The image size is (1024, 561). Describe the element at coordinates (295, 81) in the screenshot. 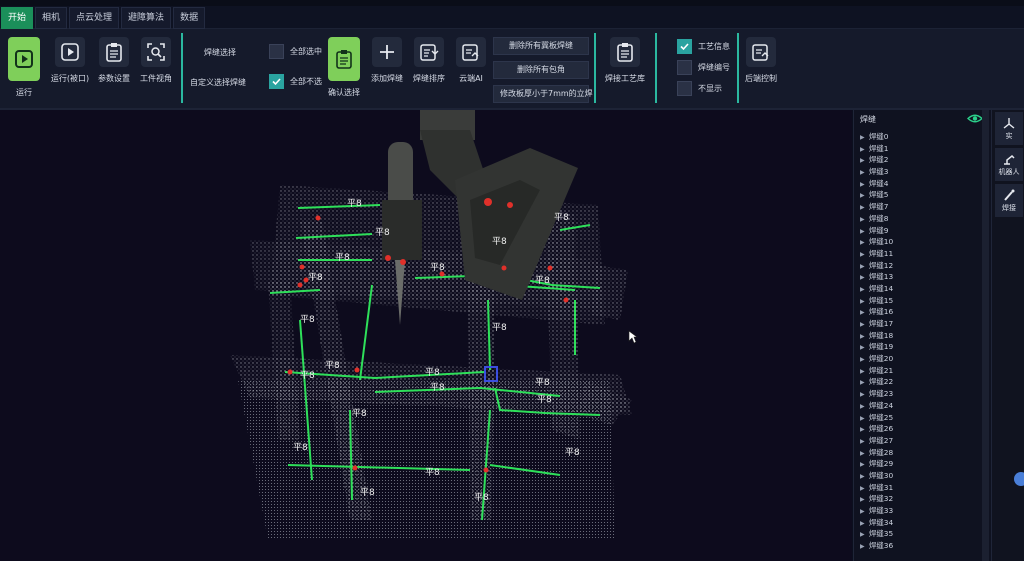

I see `deselect-all-checkbox: 全部不选` at that location.